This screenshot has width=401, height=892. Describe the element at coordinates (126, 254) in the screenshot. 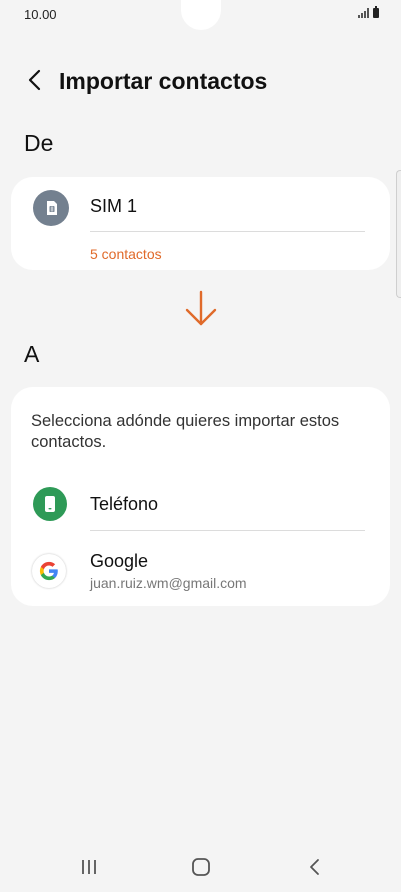

I see `contact-count: 5 contactos` at that location.